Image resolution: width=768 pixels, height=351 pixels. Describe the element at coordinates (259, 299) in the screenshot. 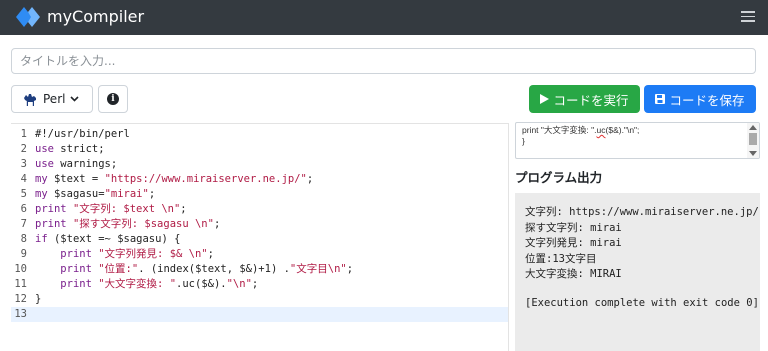

I see `code-line: 12}` at that location.